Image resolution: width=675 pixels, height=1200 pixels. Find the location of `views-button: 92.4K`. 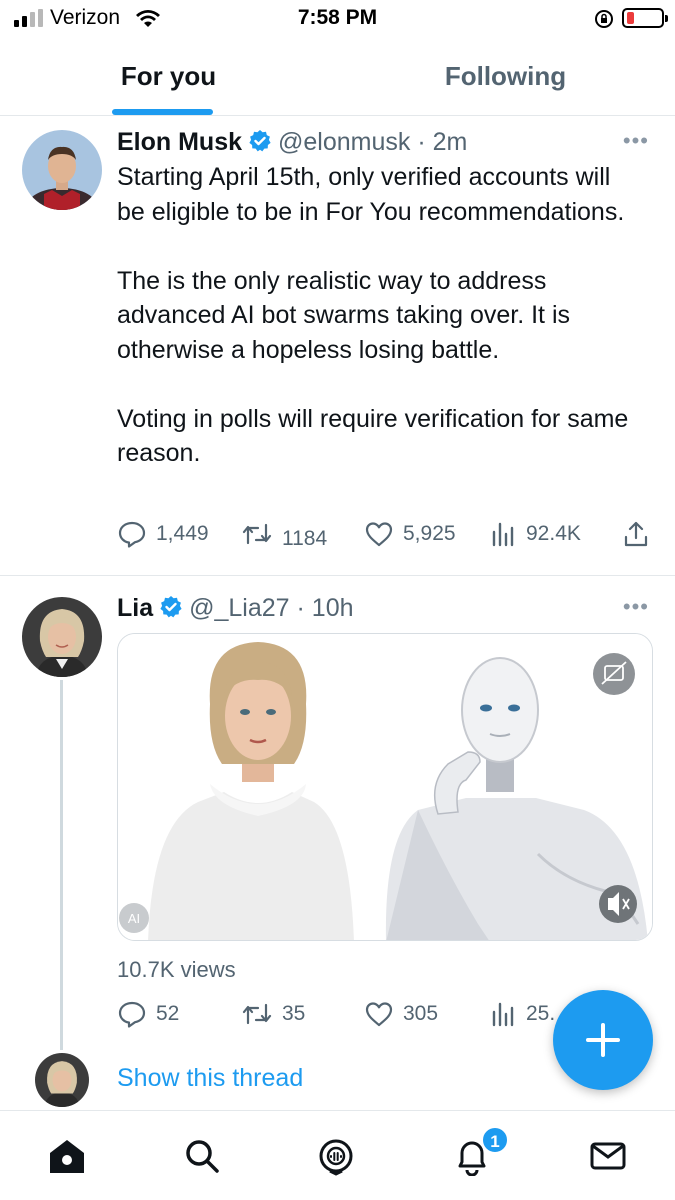

views-button: 92.4K is located at coordinates (535, 534).